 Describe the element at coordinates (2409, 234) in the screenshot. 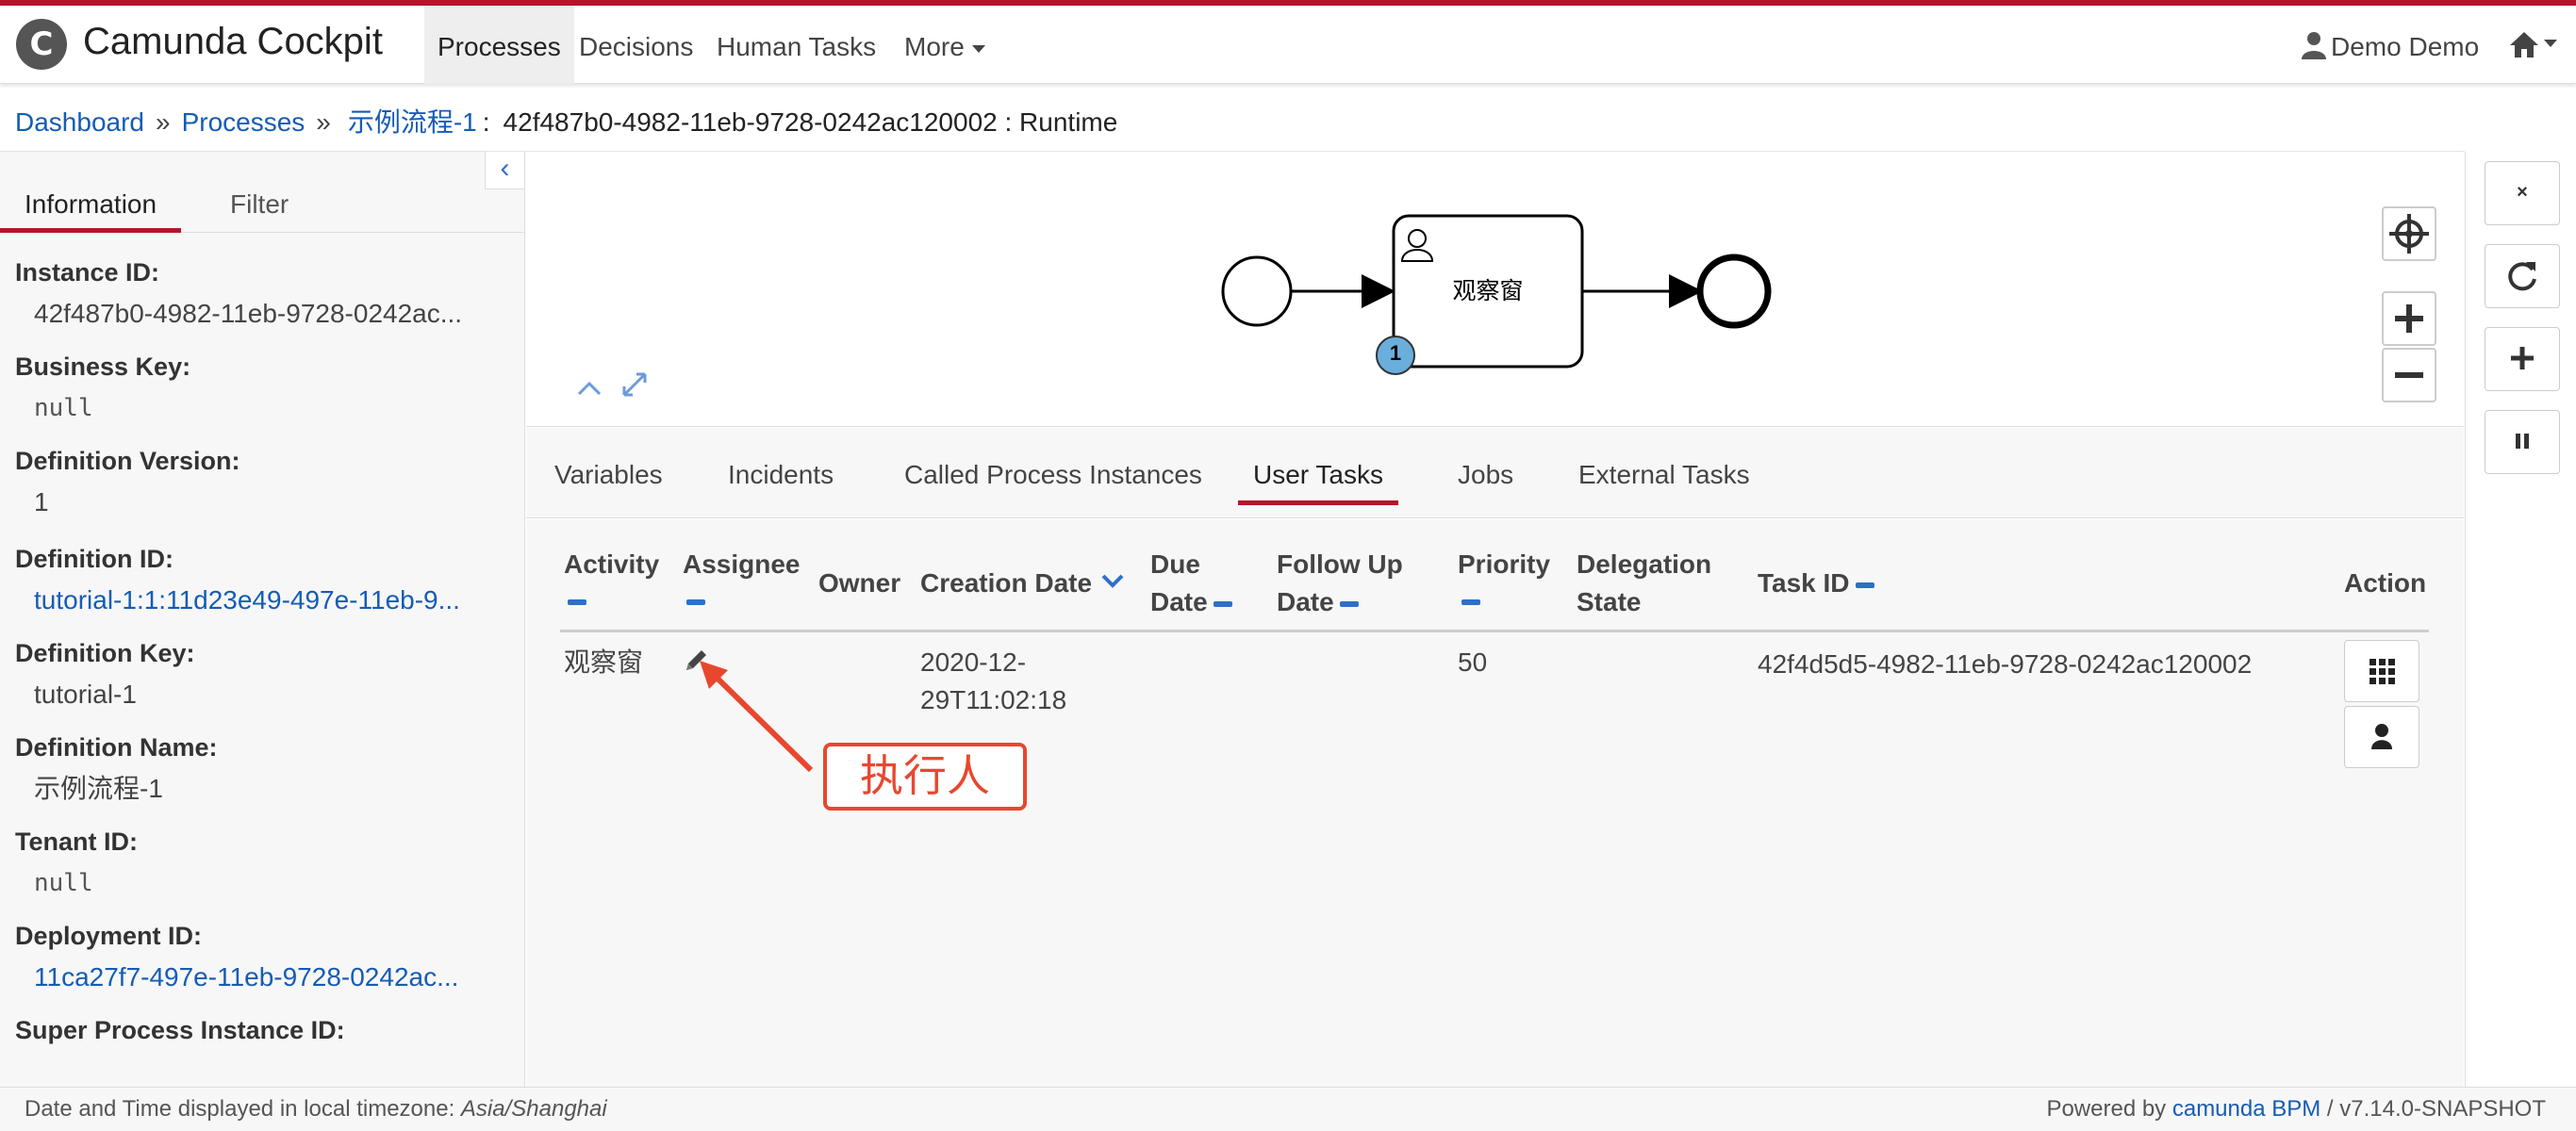

I see `reset-view-button` at that location.